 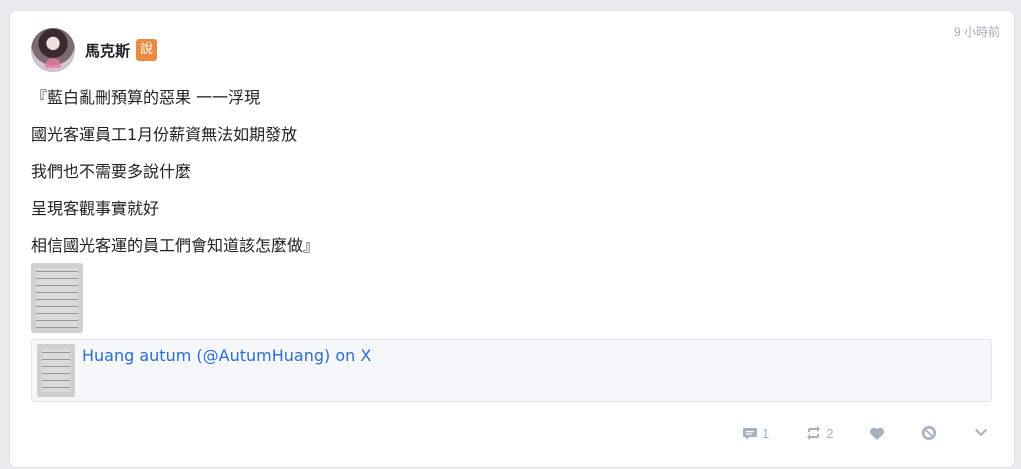 I want to click on heart-icon, so click(x=877, y=433).